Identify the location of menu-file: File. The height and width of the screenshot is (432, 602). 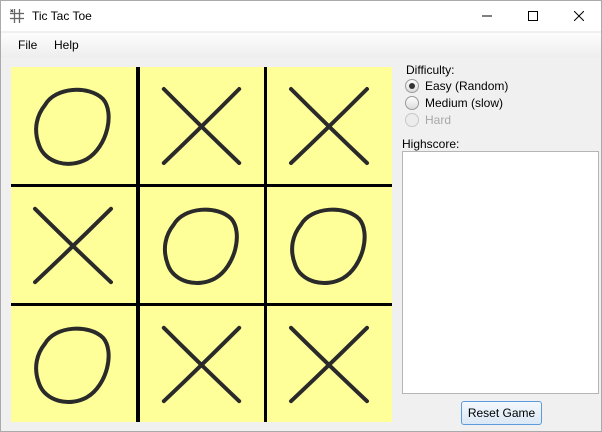
(27, 45).